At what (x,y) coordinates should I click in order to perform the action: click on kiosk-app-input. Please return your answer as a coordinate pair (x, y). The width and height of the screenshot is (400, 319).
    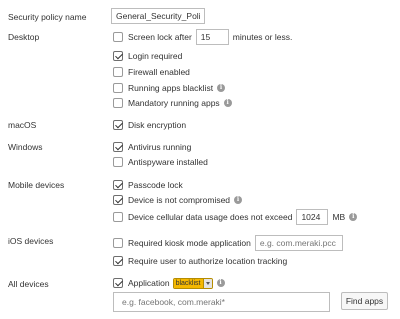
    Looking at the image, I should click on (298, 243).